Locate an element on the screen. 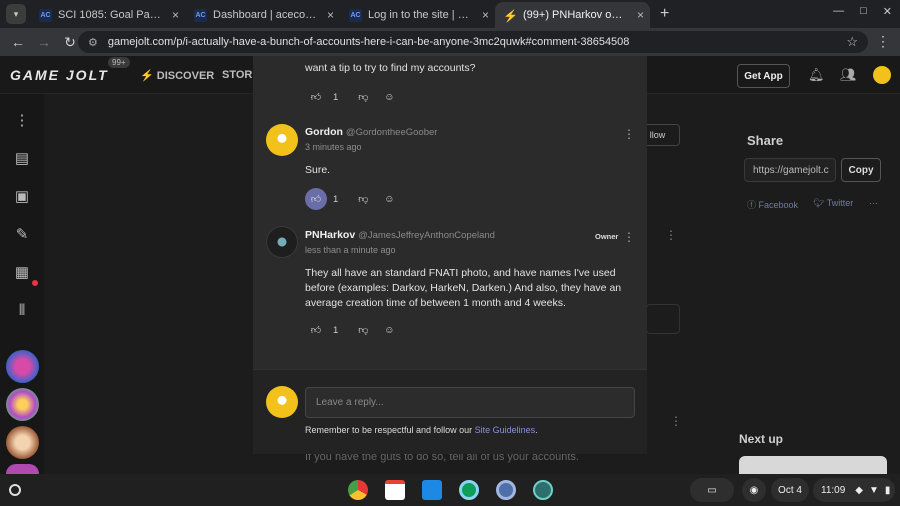 Image resolution: width=900 pixels, height=506 pixels. tab-title: SCI 1085: Goal Page | aceconn is located at coordinates (110, 15).